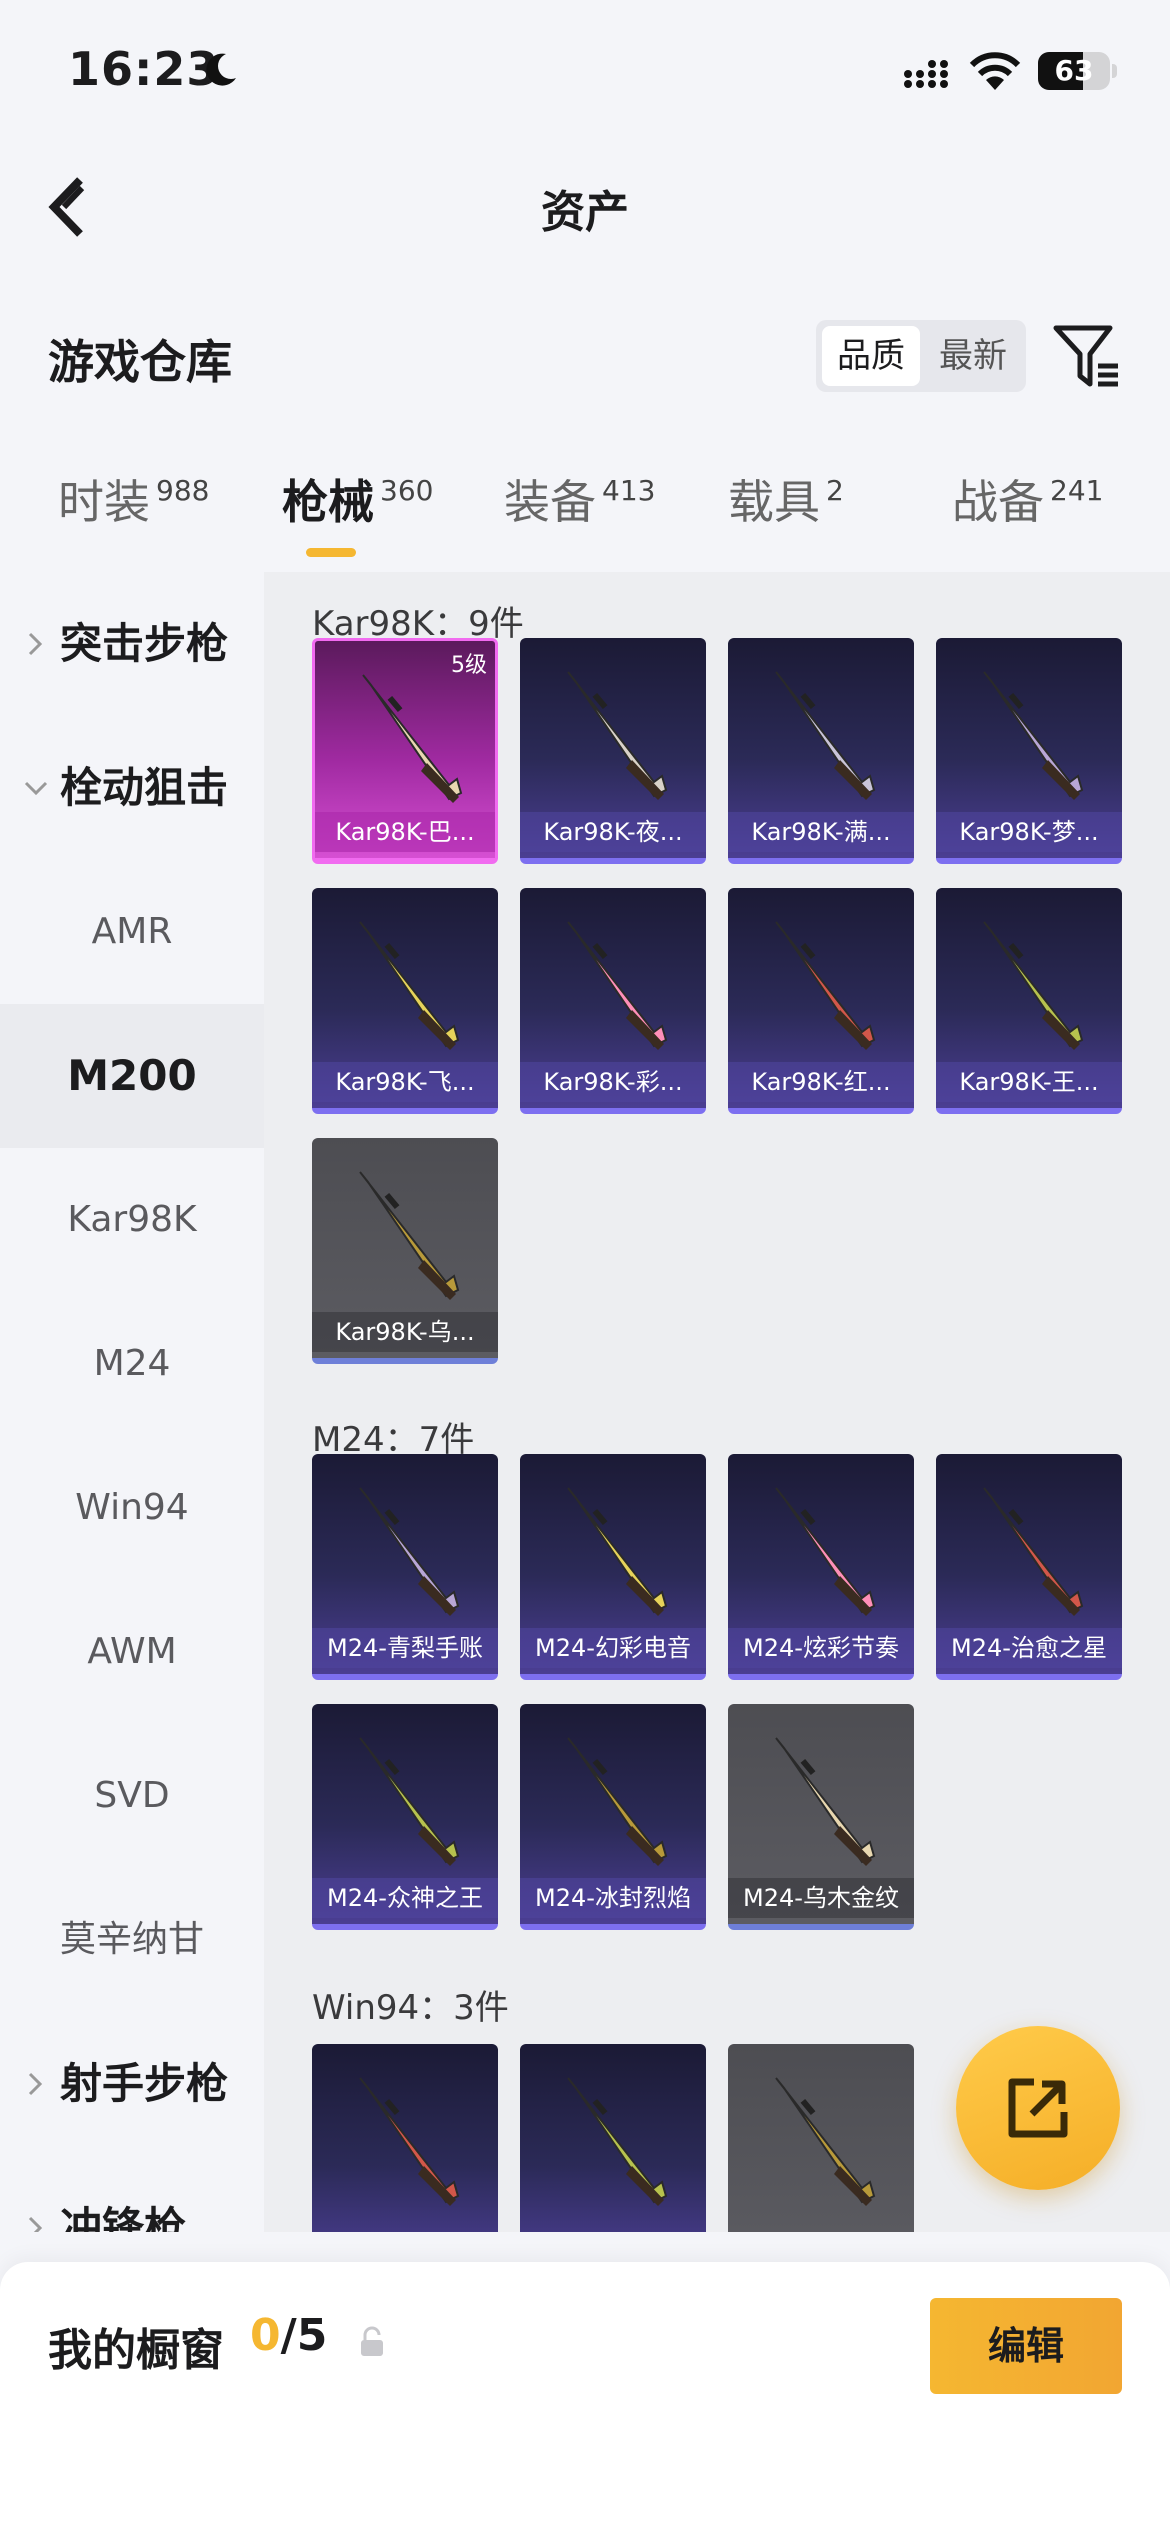  Describe the element at coordinates (136, 2350) in the screenshot. I see `showcase-label: 我的橱窗` at that location.